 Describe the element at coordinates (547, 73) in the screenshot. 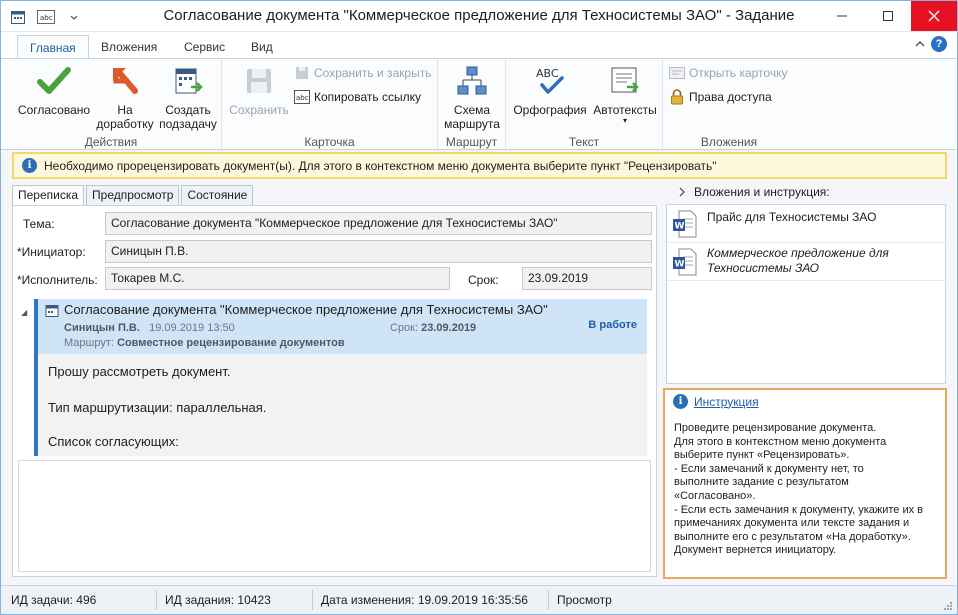

I see `svg-text: ABC` at that location.